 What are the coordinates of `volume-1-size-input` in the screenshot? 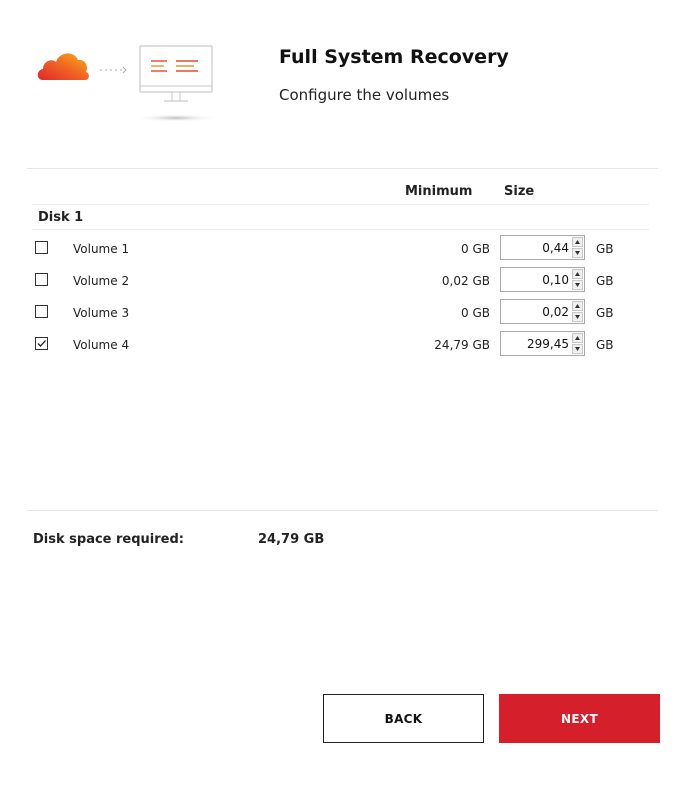 It's located at (536, 247).